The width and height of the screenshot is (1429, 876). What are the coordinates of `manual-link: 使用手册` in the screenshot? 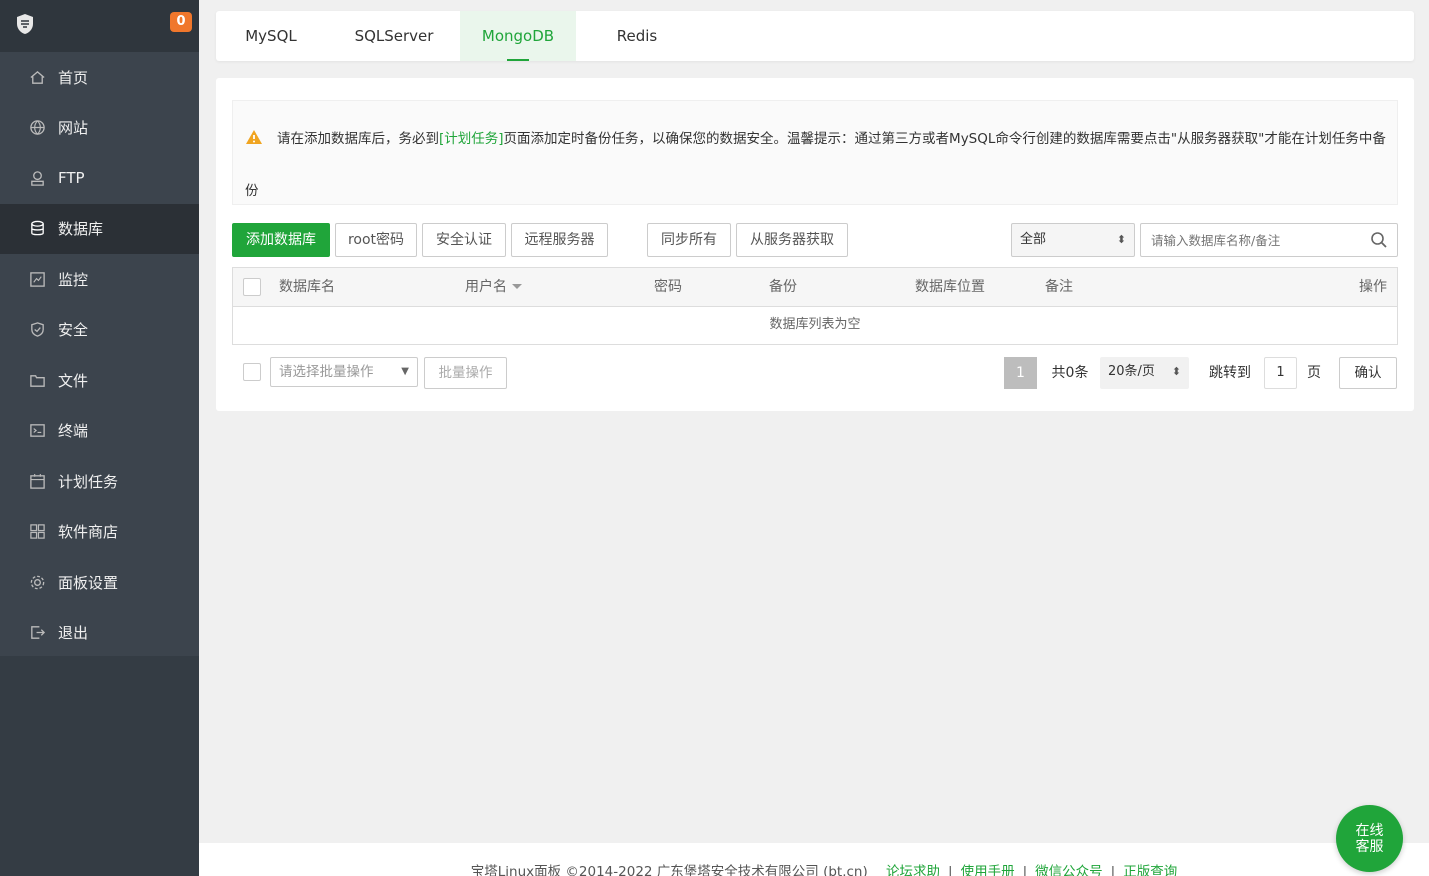 It's located at (988, 870).